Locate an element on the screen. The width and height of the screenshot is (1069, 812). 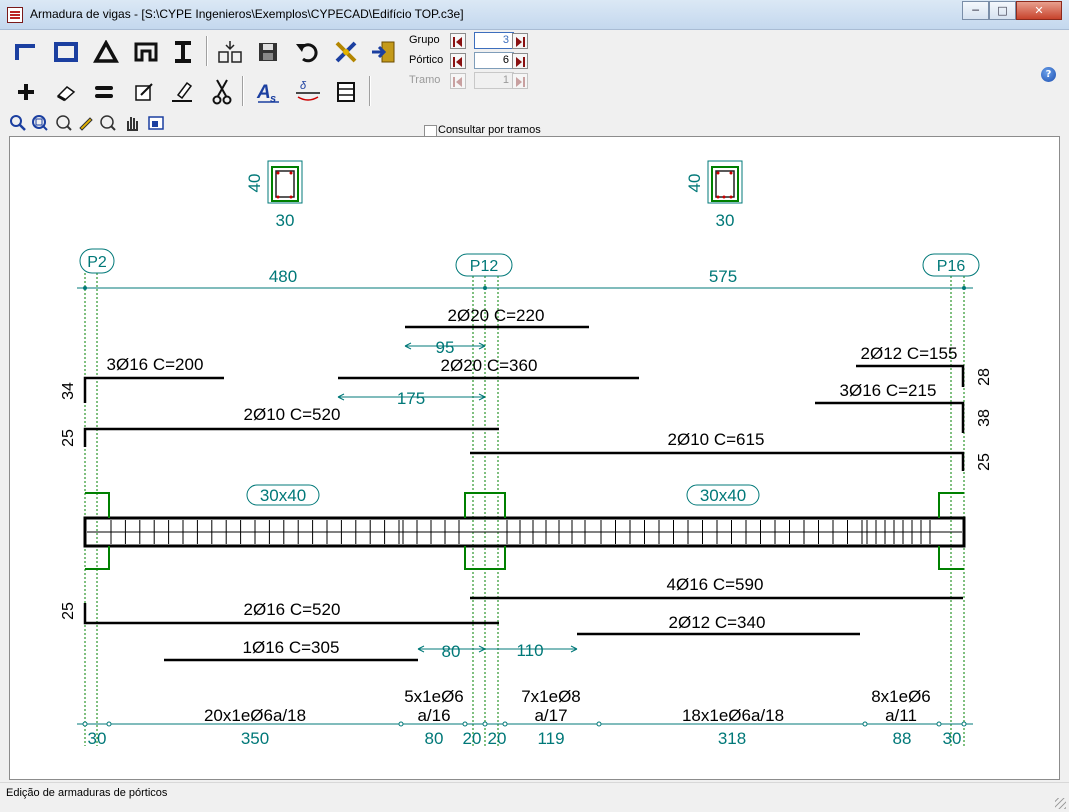
rebar-label: 4Ø16 C=590 is located at coordinates (715, 584).